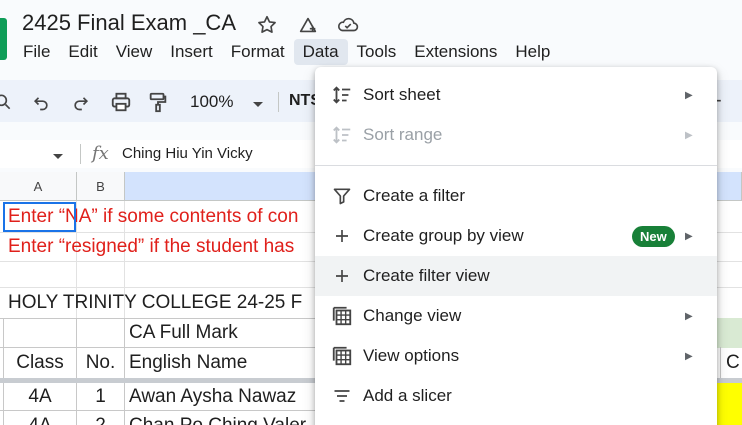  What do you see at coordinates (217, 418) in the screenshot?
I see `name-cell: Chan Po Ching Valer` at bounding box center [217, 418].